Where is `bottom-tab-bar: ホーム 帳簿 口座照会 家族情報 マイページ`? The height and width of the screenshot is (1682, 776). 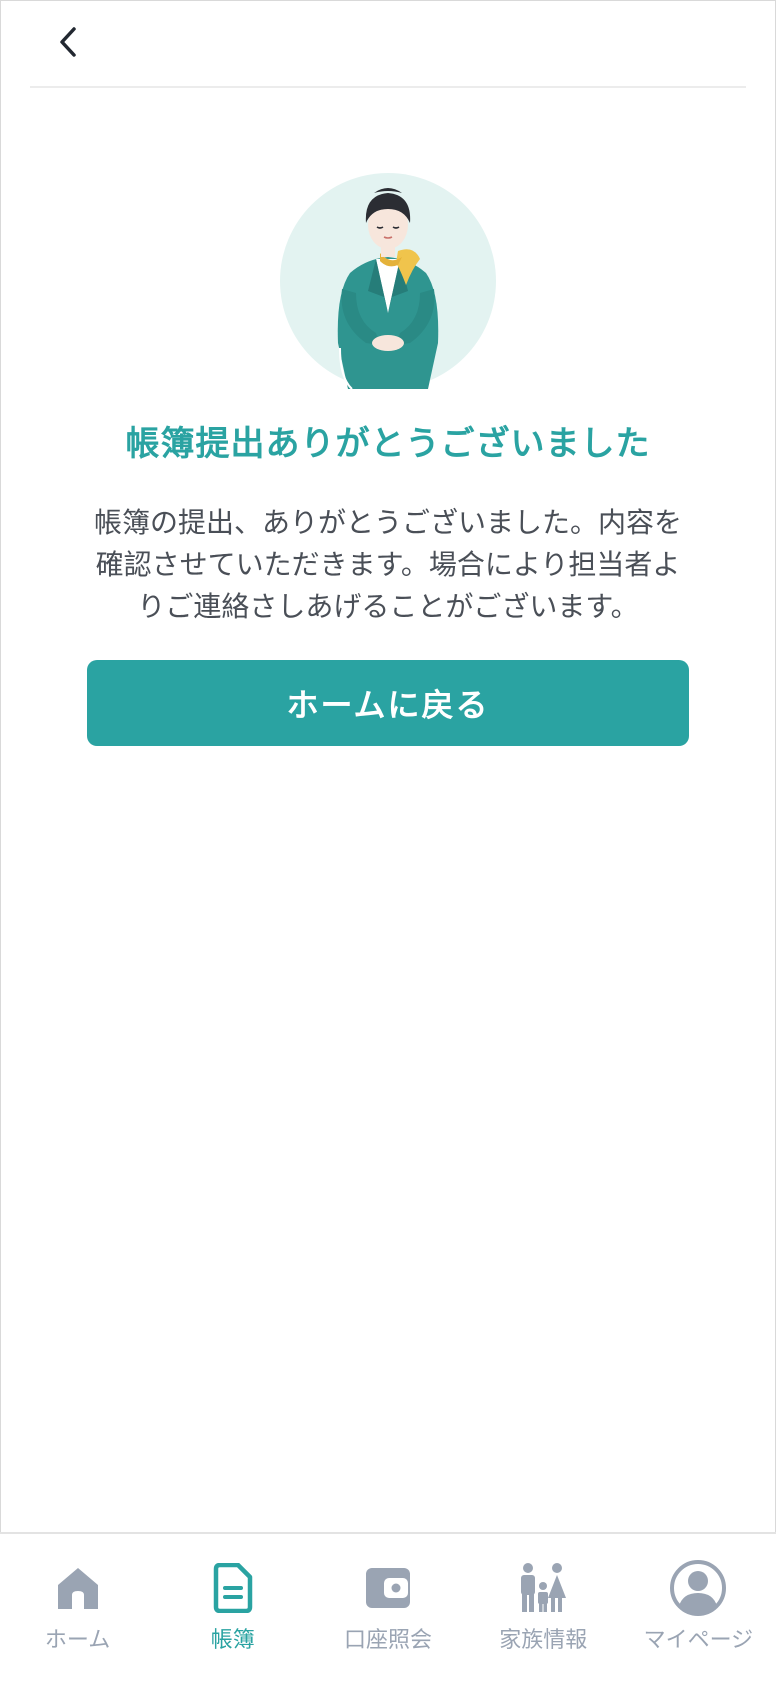 bottom-tab-bar: ホーム 帳簿 口座照会 家族情報 マイページ is located at coordinates (388, 1607).